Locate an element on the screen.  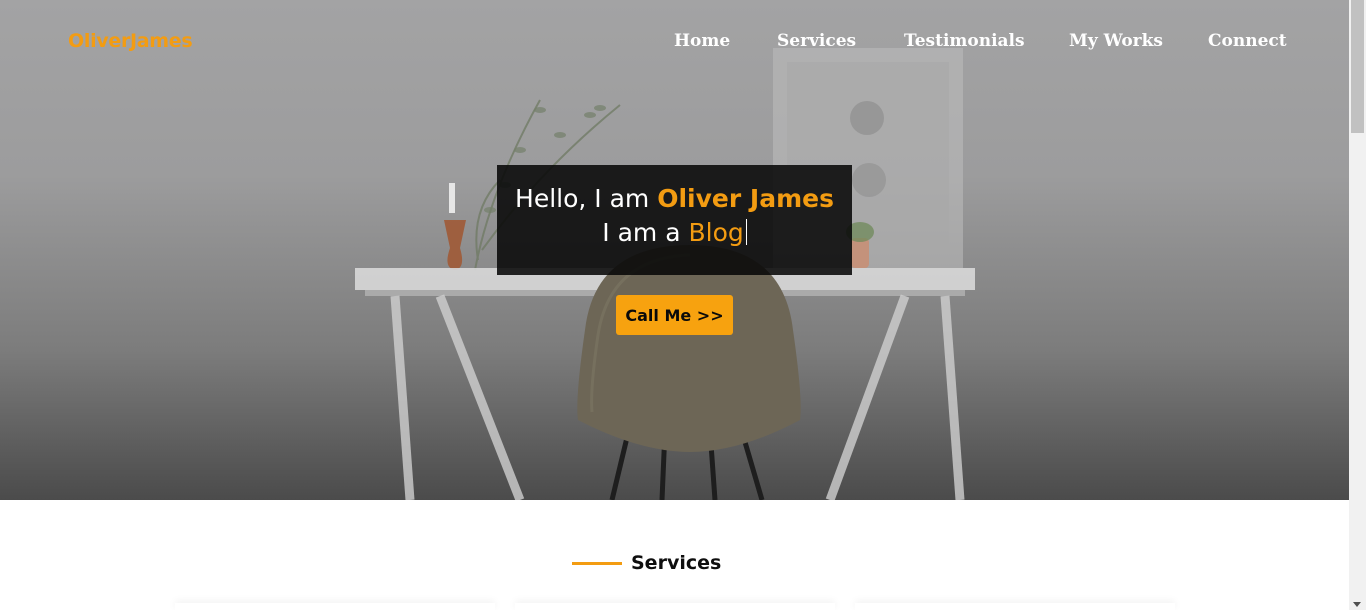
call-me-button: Call Me >> is located at coordinates (674, 315).